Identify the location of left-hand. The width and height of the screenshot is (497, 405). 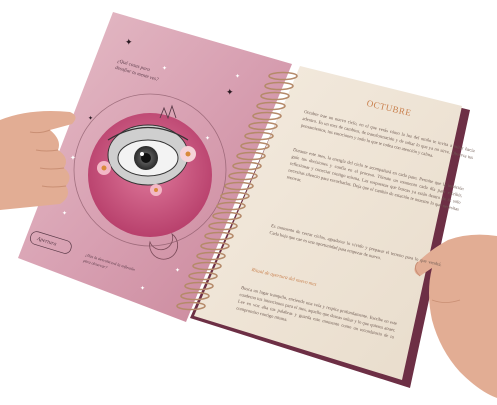
(38, 160).